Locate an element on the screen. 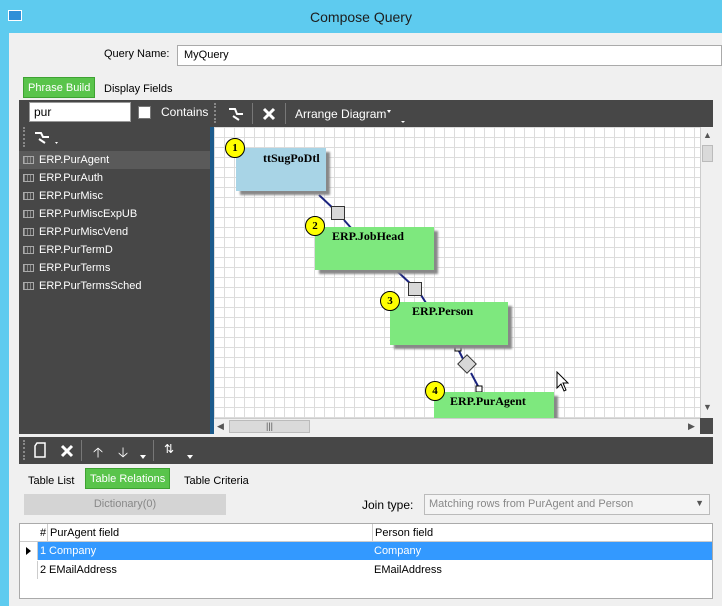  left-toolbar is located at coordinates (114, 137).